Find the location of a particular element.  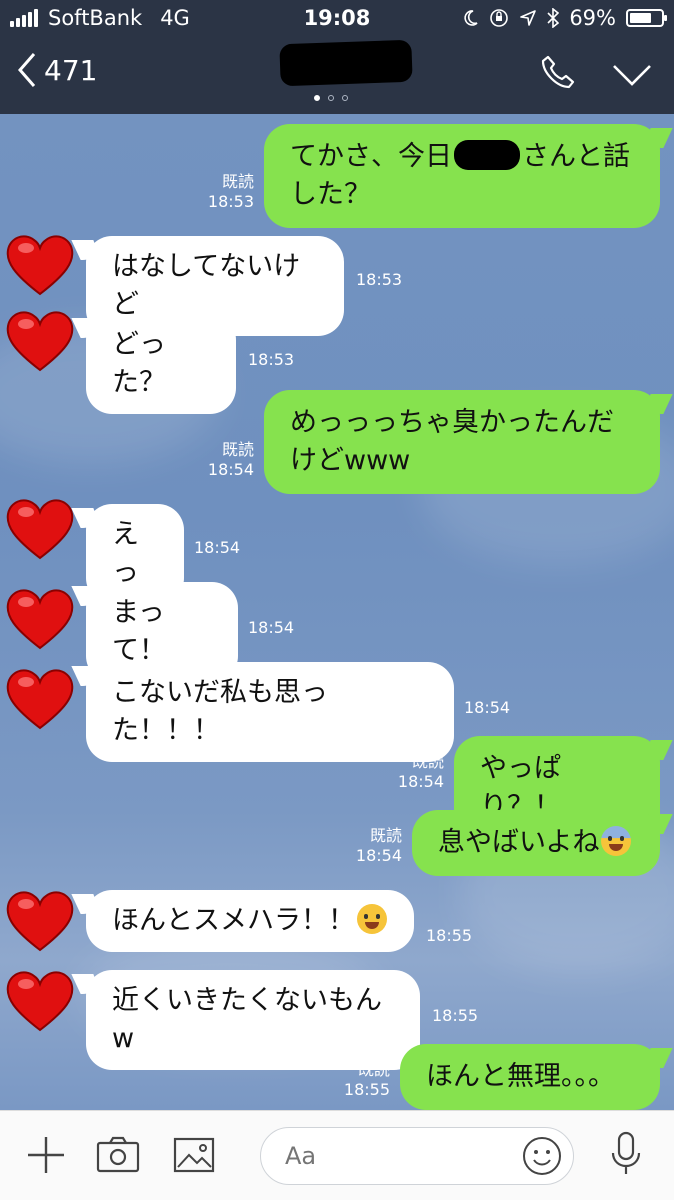

message-text: まって！ is located at coordinates (139, 631).